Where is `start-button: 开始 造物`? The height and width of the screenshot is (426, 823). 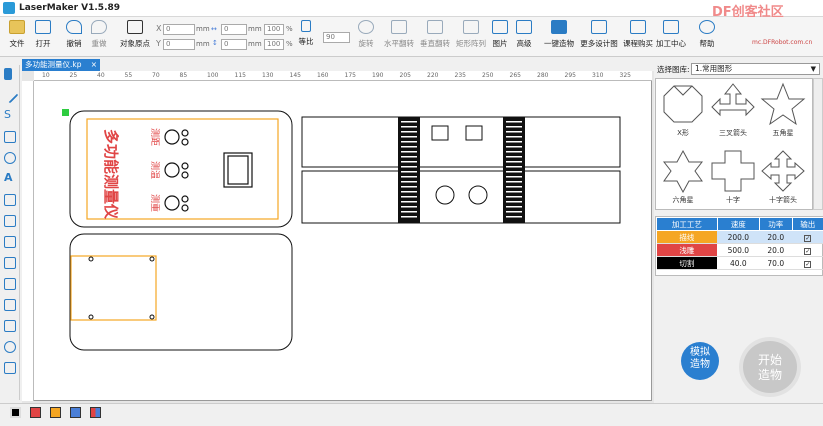
start-button: 开始 造物 is located at coordinates (770, 367).